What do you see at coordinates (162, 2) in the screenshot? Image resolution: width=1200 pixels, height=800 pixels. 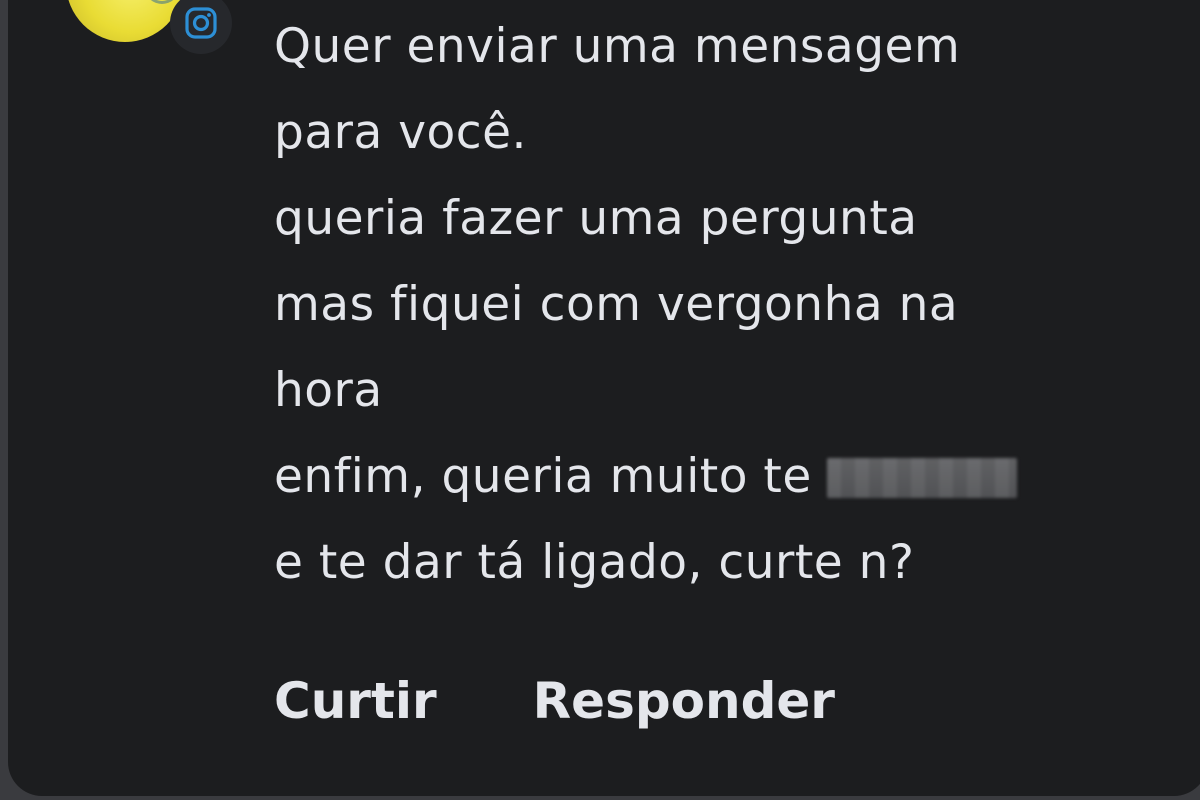 I see `avatar-detail` at bounding box center [162, 2].